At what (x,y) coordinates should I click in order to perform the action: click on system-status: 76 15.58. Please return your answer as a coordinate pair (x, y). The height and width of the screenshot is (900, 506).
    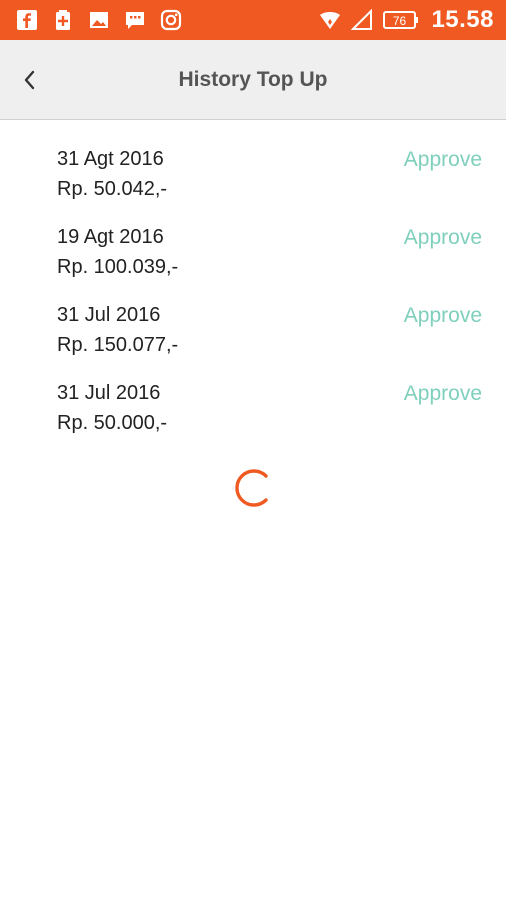
    Looking at the image, I should click on (406, 20).